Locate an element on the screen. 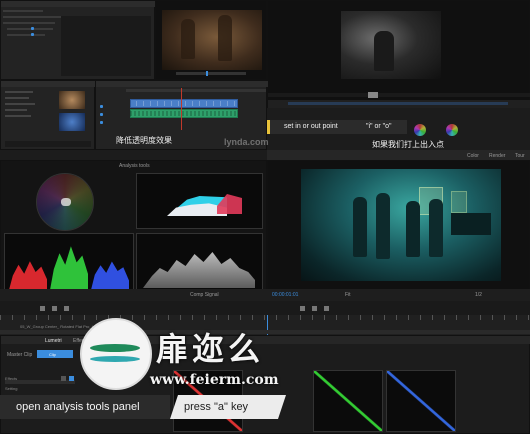 This screenshot has width=530, height=434. site-url: www.feierm.com is located at coordinates (214, 380).